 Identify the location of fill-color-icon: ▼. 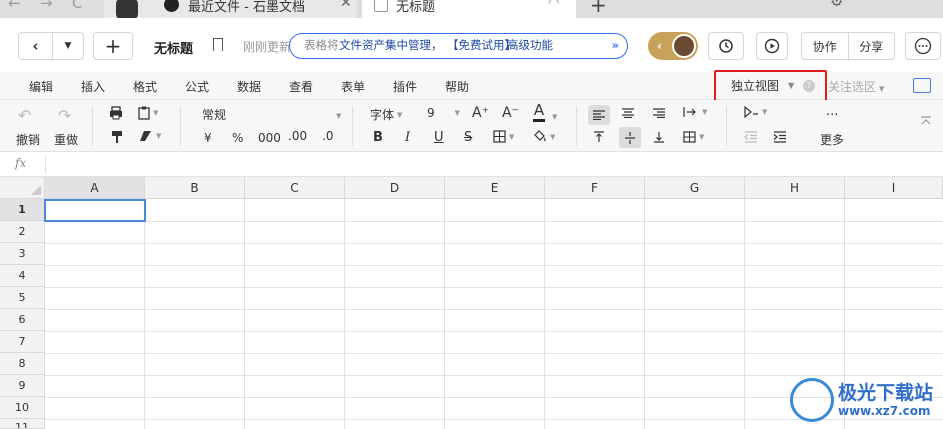
(543, 136).